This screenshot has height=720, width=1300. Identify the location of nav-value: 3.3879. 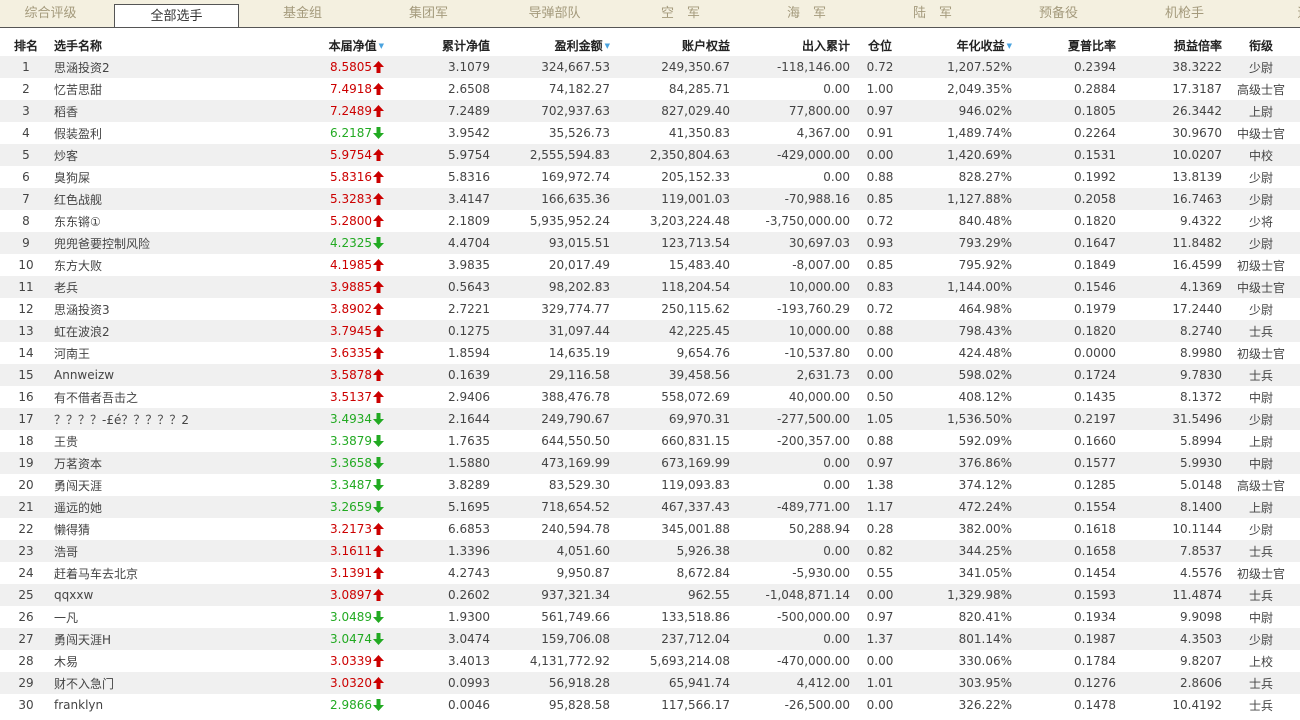
(351, 441).